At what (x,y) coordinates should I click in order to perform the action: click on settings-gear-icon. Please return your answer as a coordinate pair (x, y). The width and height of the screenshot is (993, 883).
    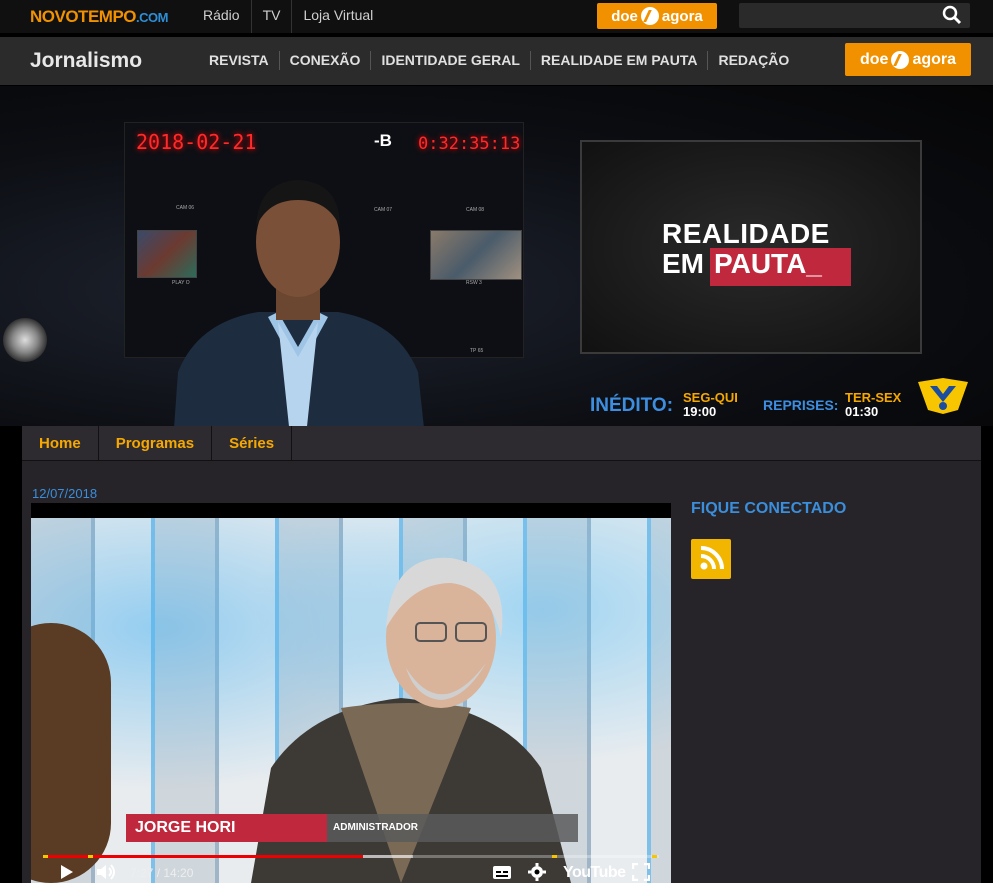
    Looking at the image, I should click on (537, 872).